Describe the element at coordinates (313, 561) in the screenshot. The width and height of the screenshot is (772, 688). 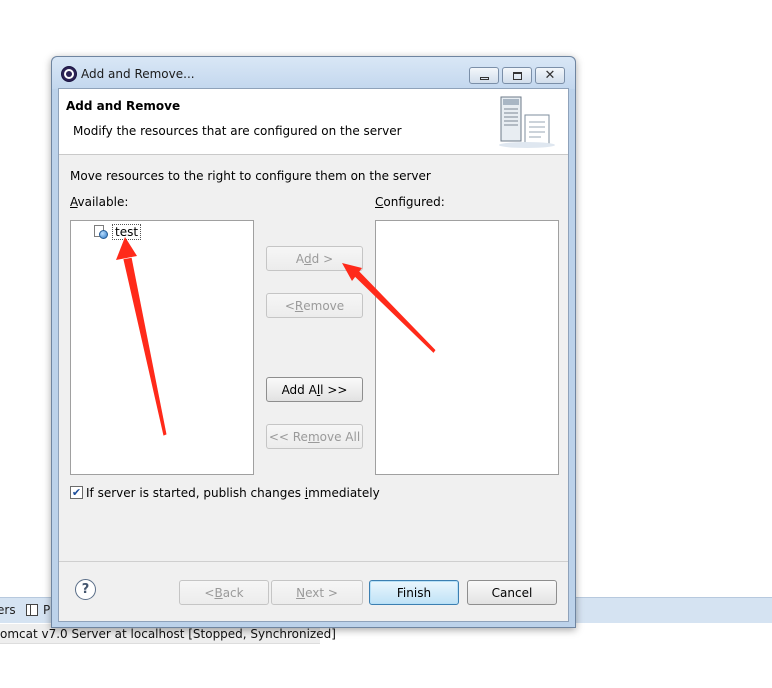
I see `footer-separator` at that location.